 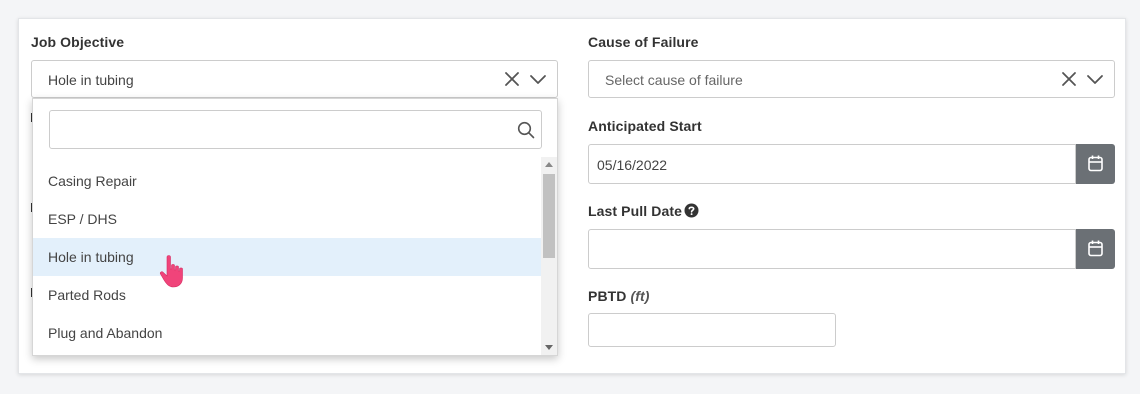 I want to click on dropdown-option: ESP / DHS, so click(x=287, y=219).